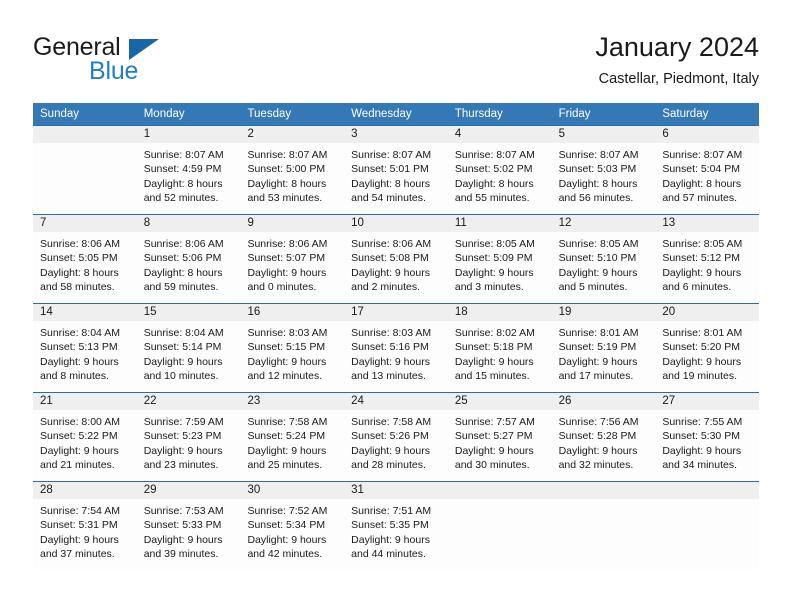 The image size is (792, 612). What do you see at coordinates (396, 312) in the screenshot?
I see `date-number: 17` at bounding box center [396, 312].